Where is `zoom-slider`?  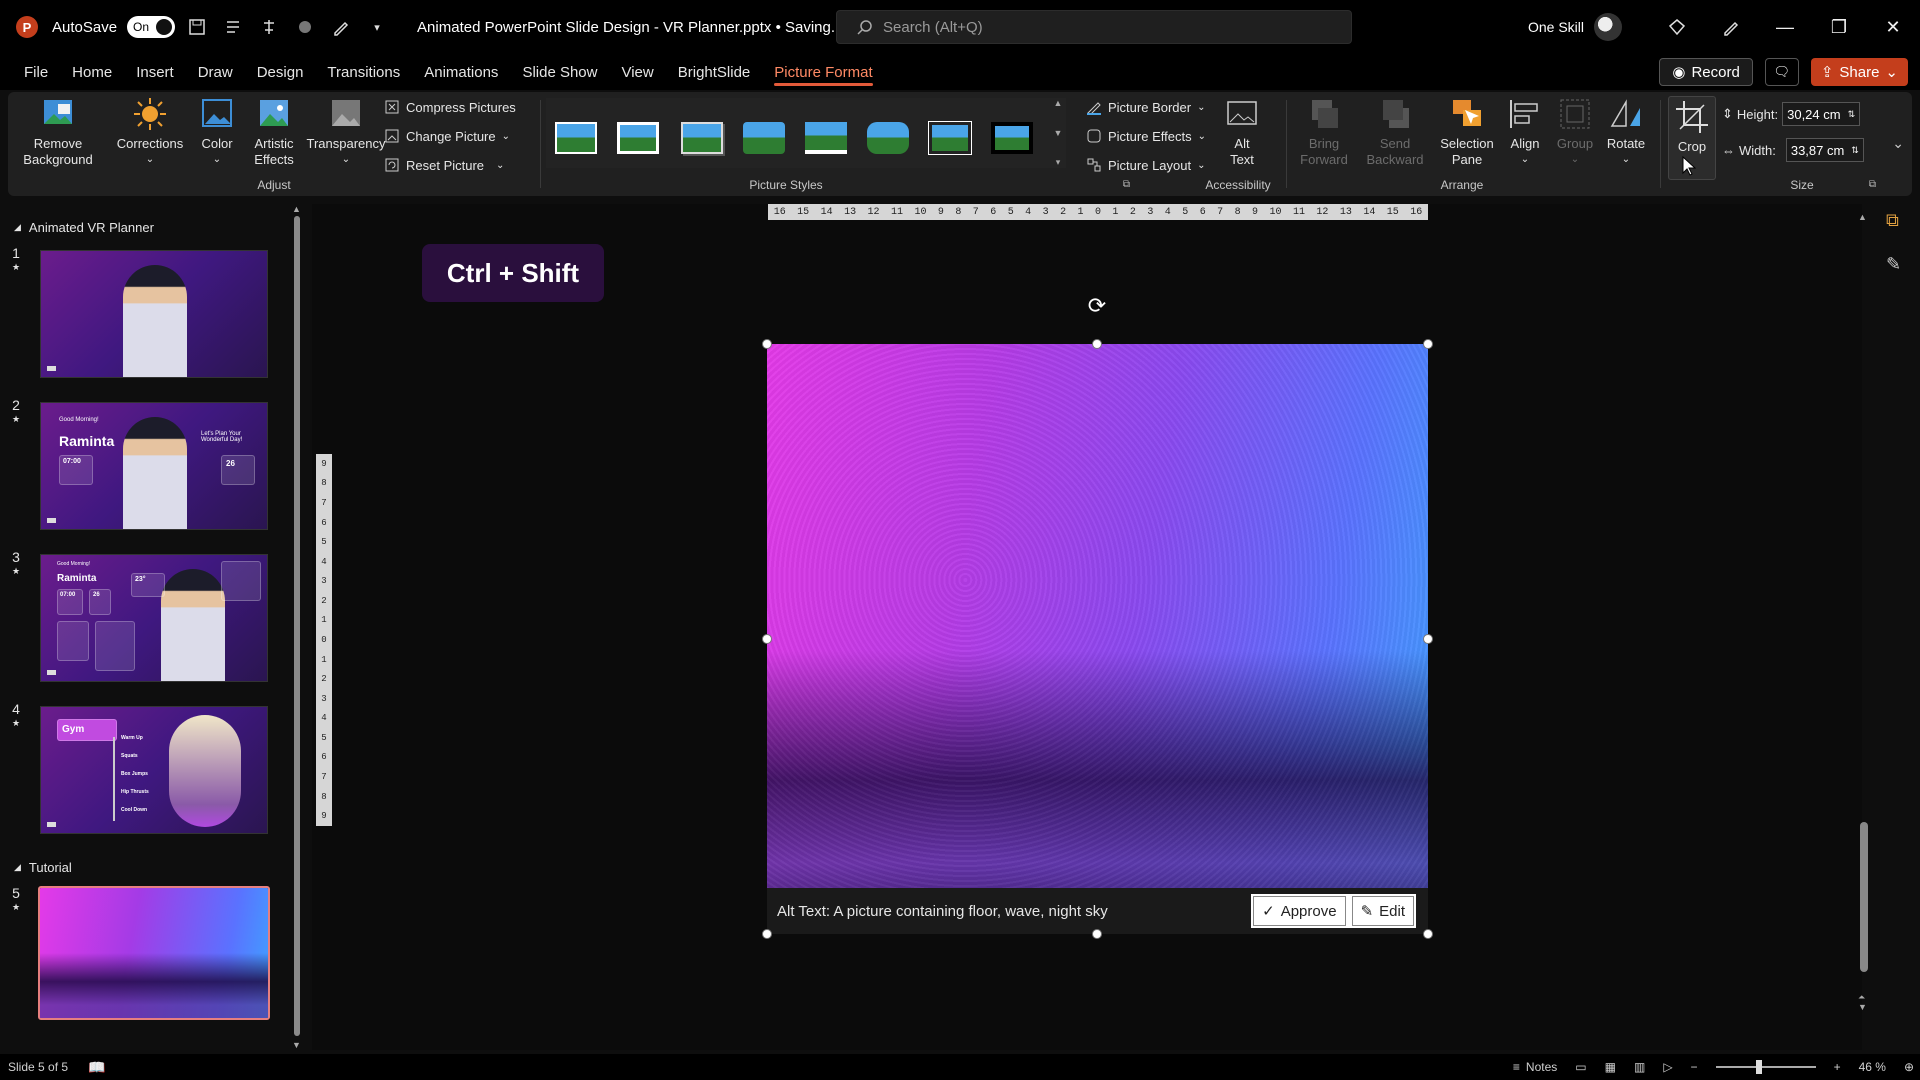
zoom-slider is located at coordinates (1765, 1067).